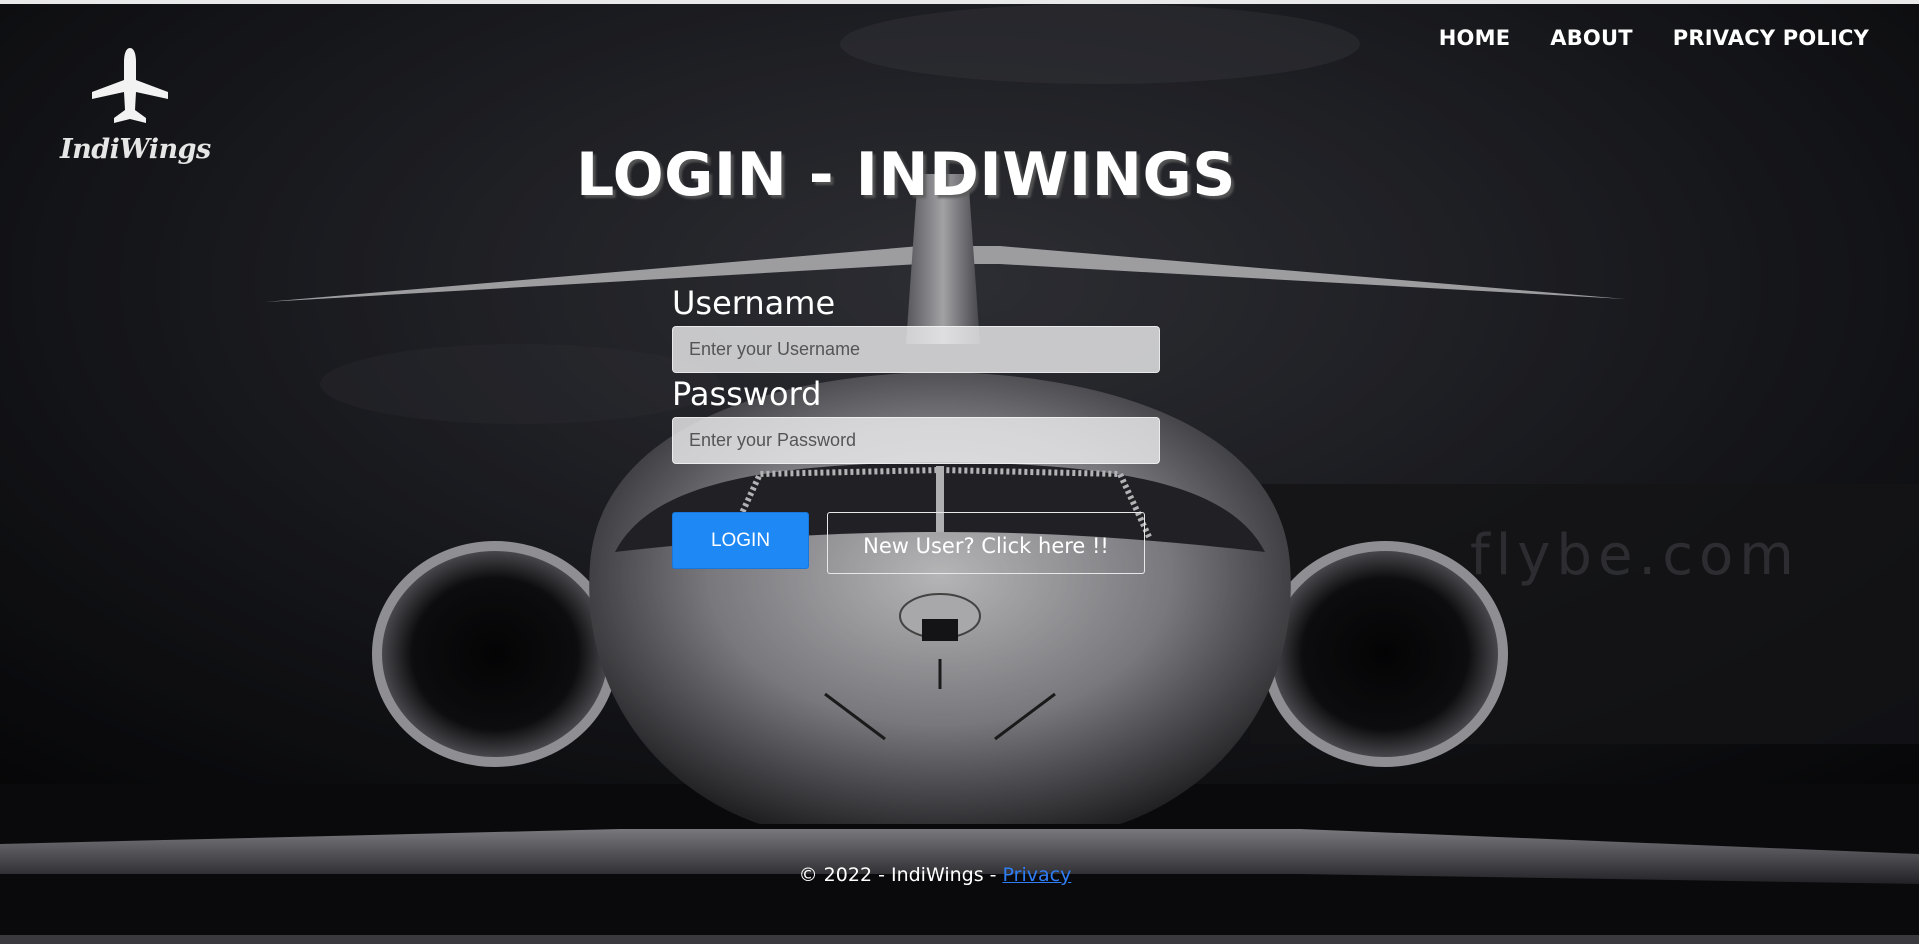  I want to click on username-input, so click(916, 349).